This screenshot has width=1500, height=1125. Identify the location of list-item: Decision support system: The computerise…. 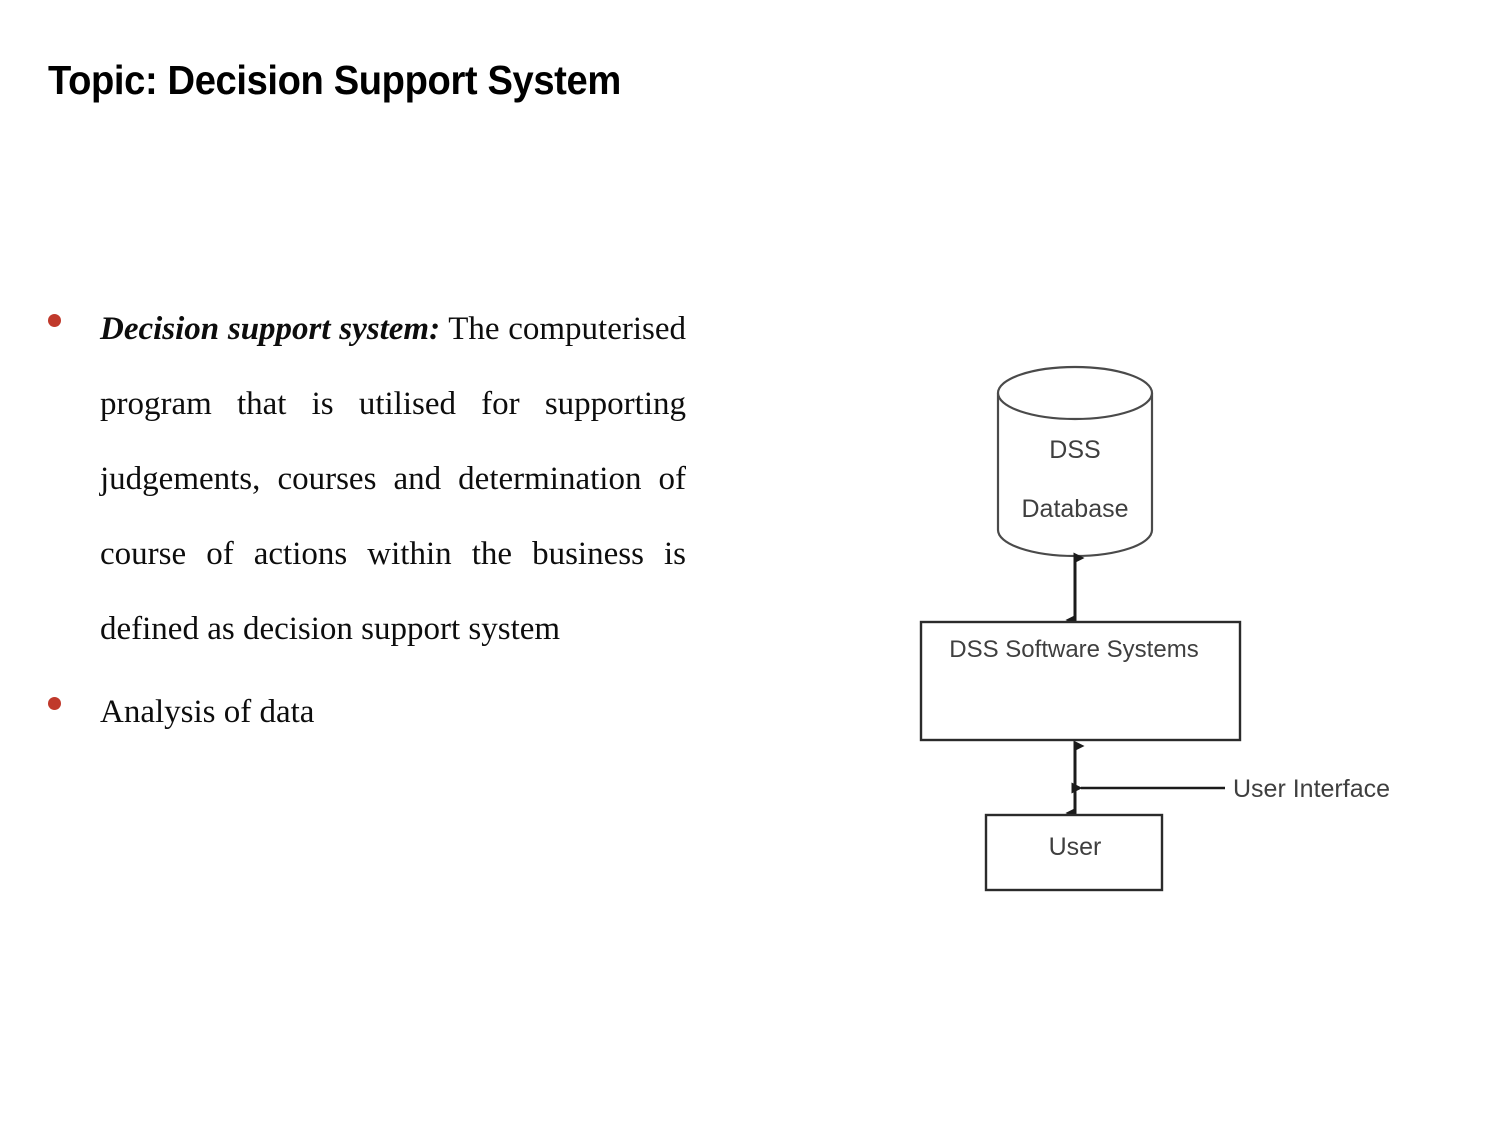
(370, 479).